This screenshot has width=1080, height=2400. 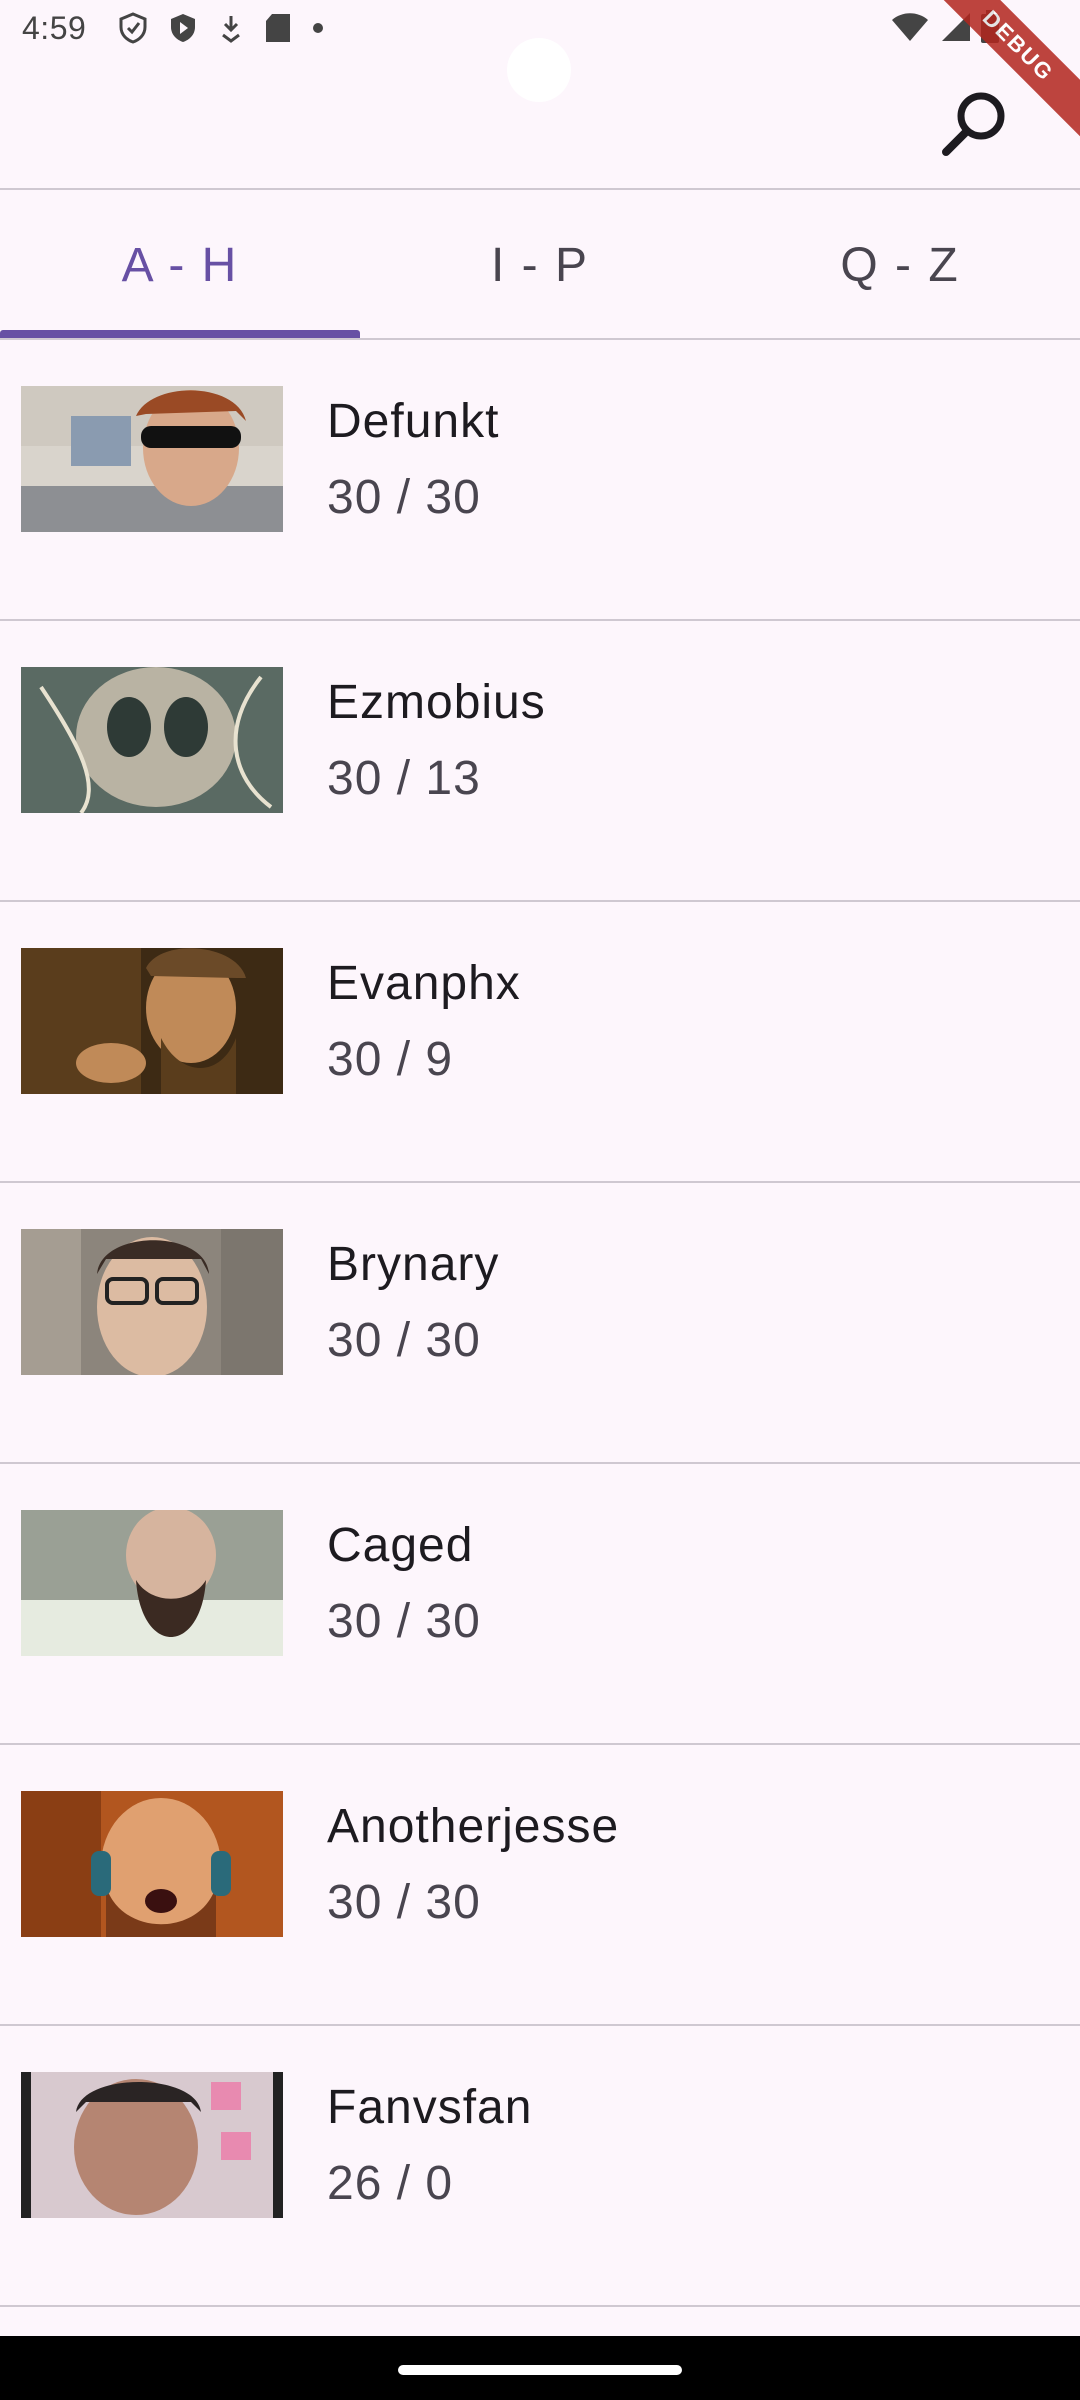 I want to click on search-icon, so click(x=974, y=126).